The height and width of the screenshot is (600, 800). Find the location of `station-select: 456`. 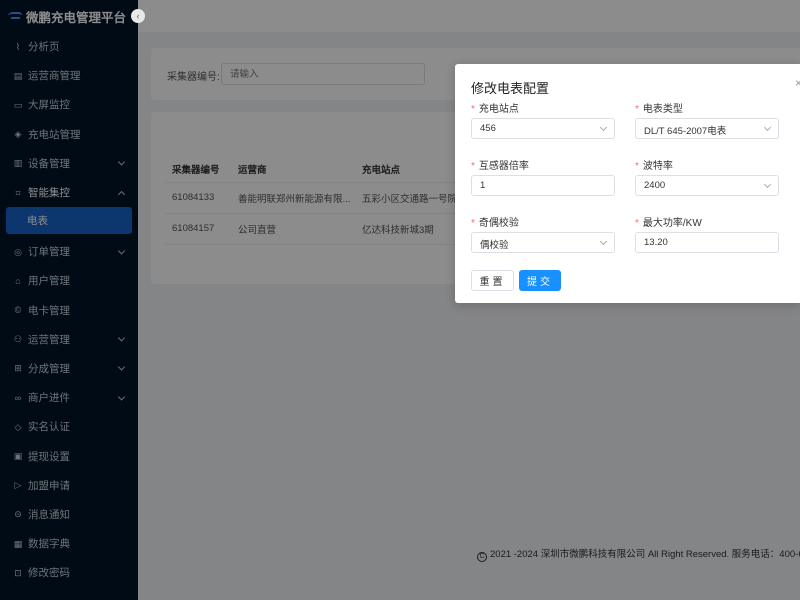

station-select: 456 is located at coordinates (543, 128).